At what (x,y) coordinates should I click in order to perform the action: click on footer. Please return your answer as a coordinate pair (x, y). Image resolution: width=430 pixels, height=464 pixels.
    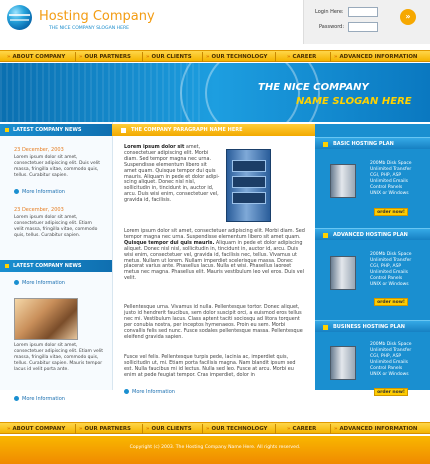
    Looking at the image, I should click on (215, 450).